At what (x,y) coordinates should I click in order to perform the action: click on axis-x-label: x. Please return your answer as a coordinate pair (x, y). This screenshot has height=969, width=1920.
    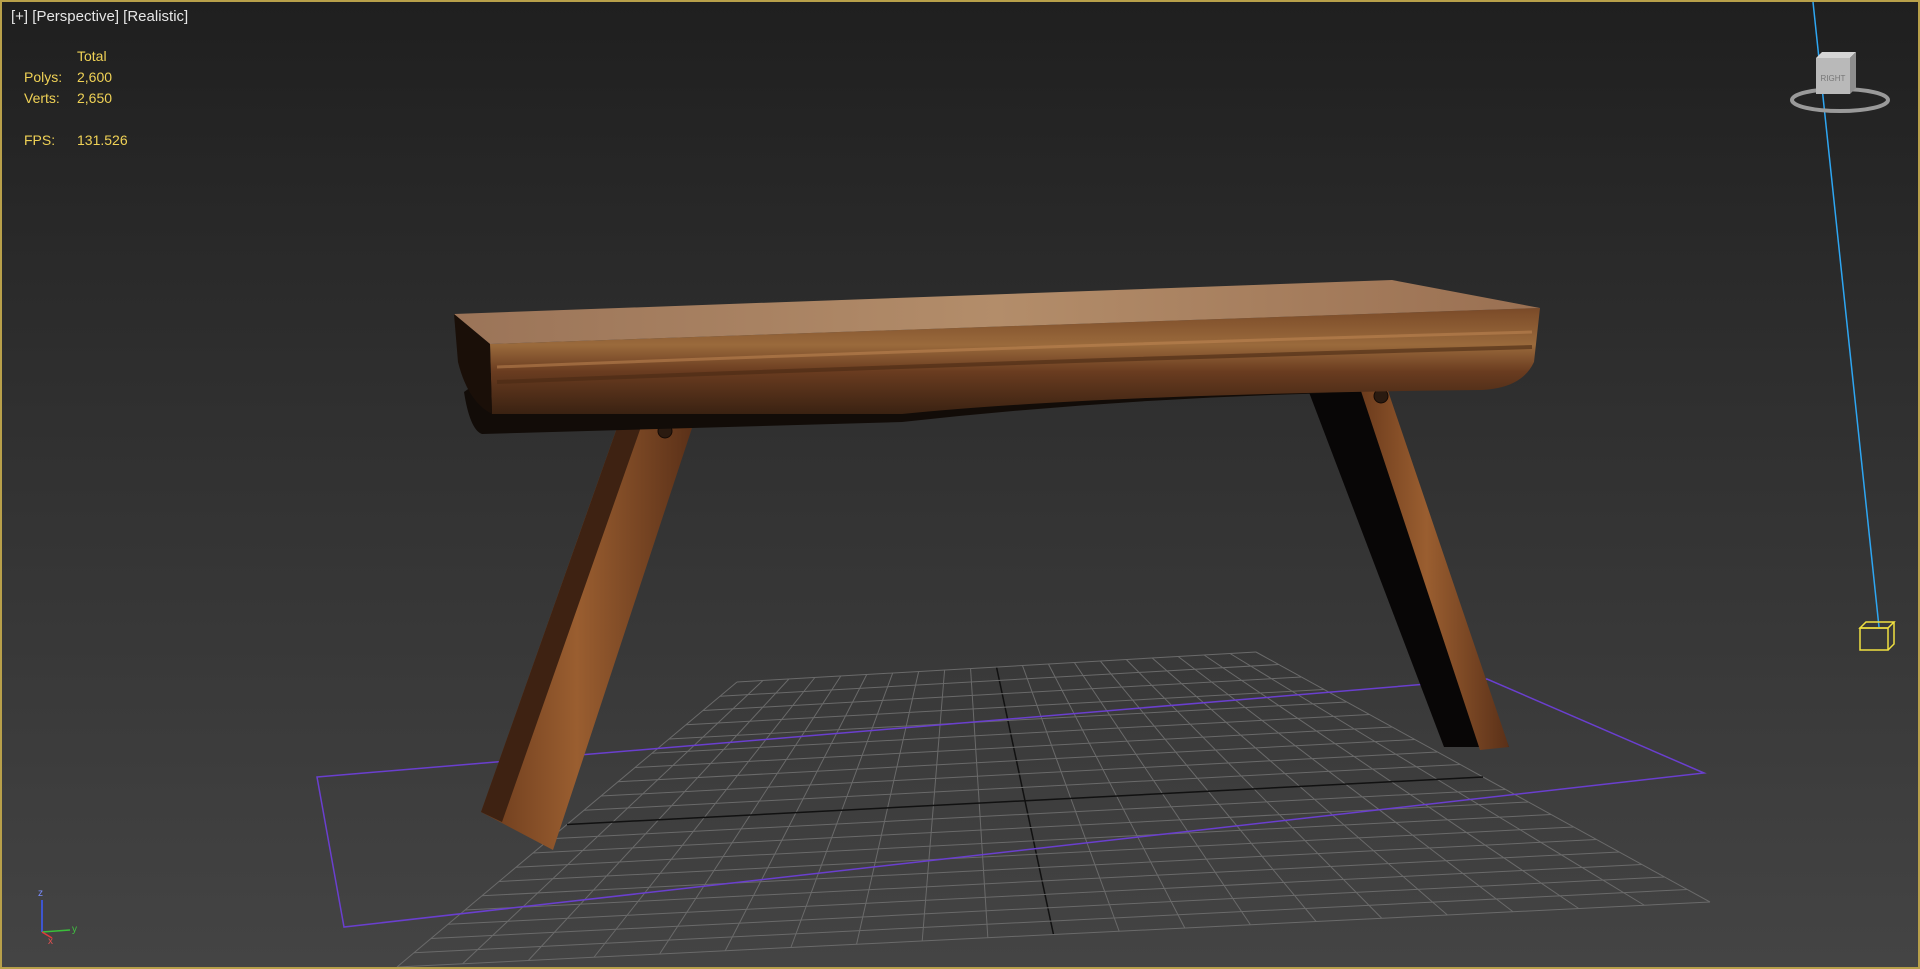
    Looking at the image, I should click on (50, 940).